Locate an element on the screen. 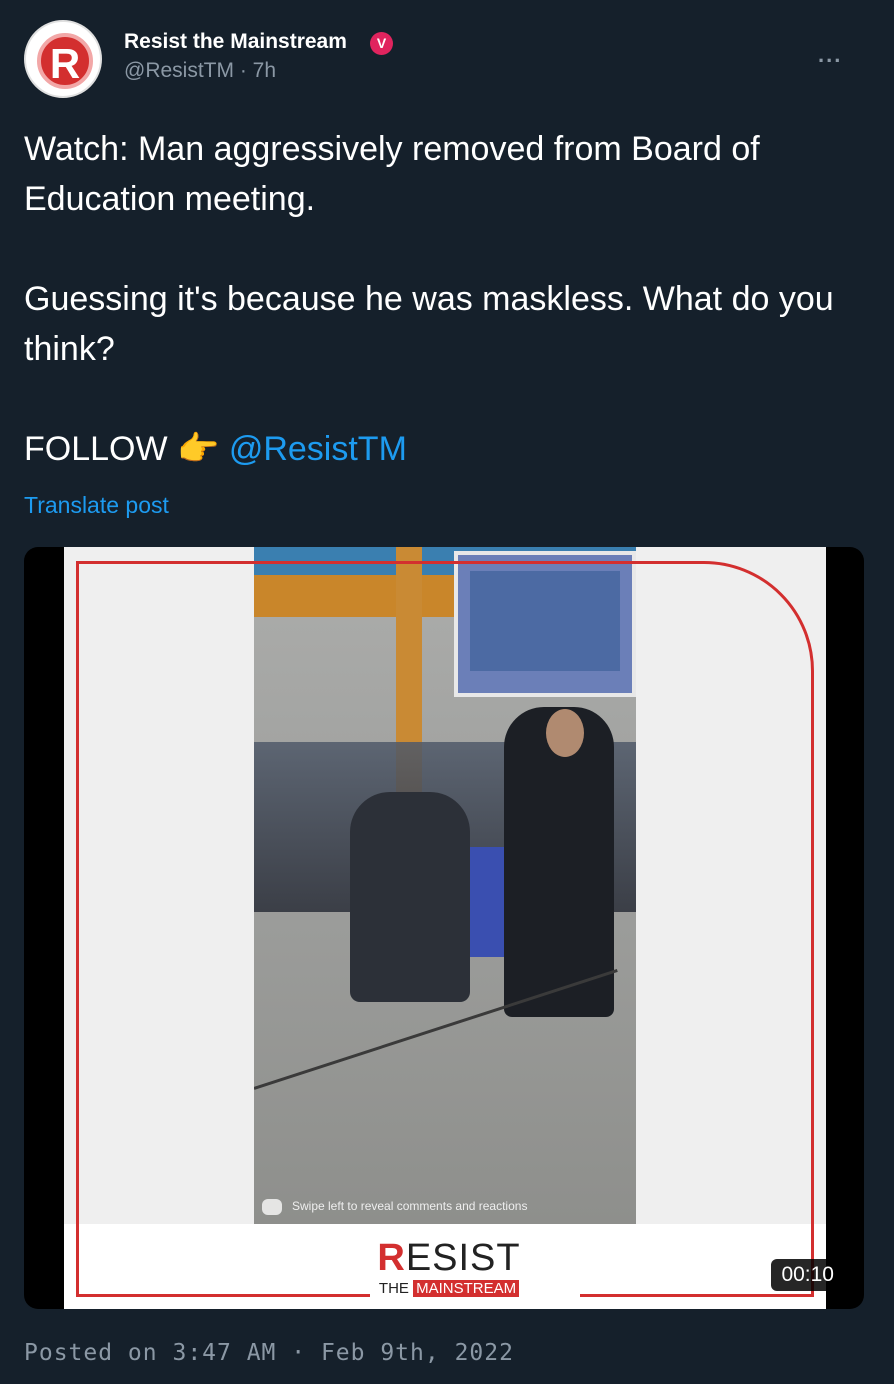 This screenshot has height=1384, width=894. handle-line: @ResistTM · 7h is located at coordinates (200, 71).